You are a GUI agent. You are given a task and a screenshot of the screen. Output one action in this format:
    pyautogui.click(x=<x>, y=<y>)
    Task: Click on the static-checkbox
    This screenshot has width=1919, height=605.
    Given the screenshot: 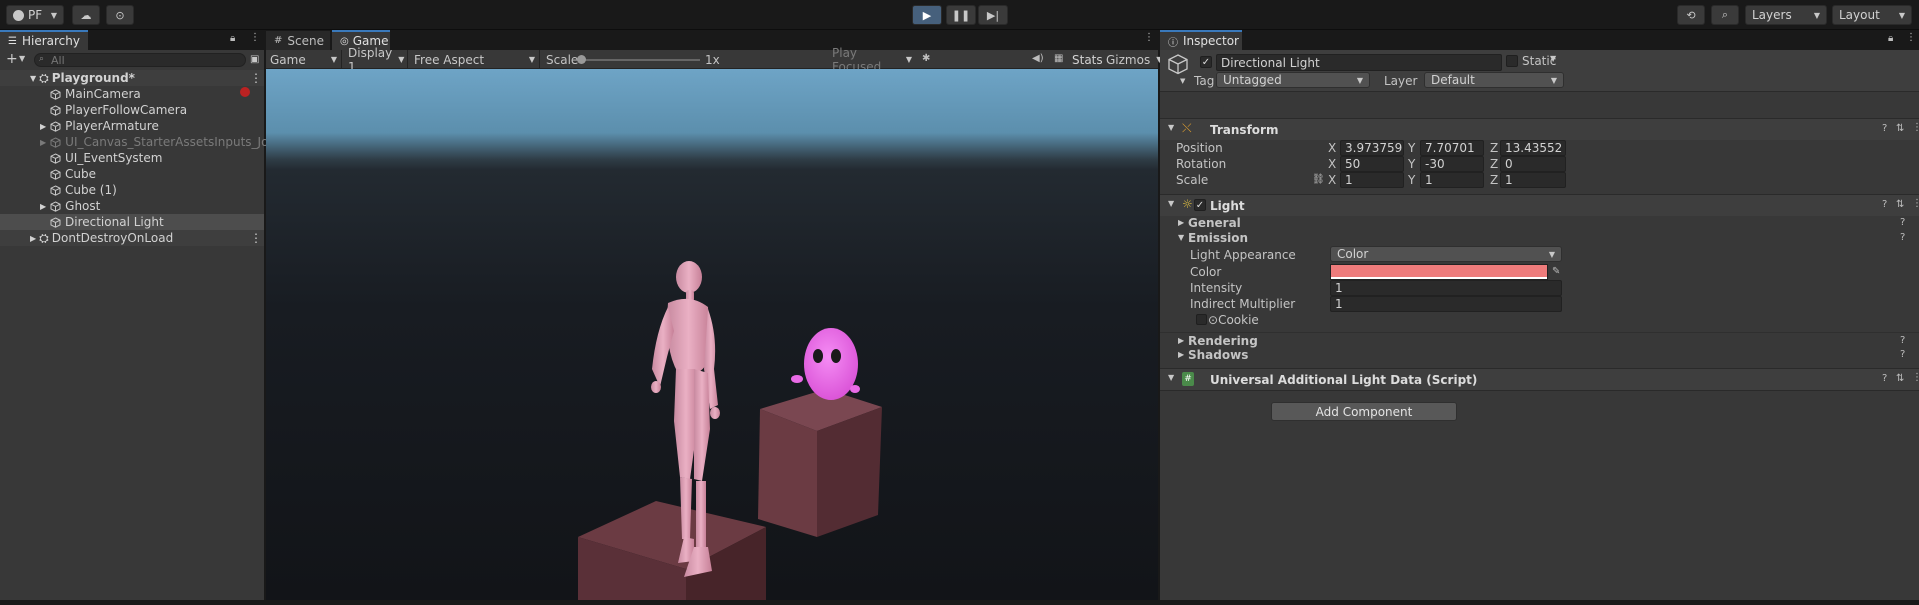 What is the action you would take?
    pyautogui.click(x=1512, y=61)
    